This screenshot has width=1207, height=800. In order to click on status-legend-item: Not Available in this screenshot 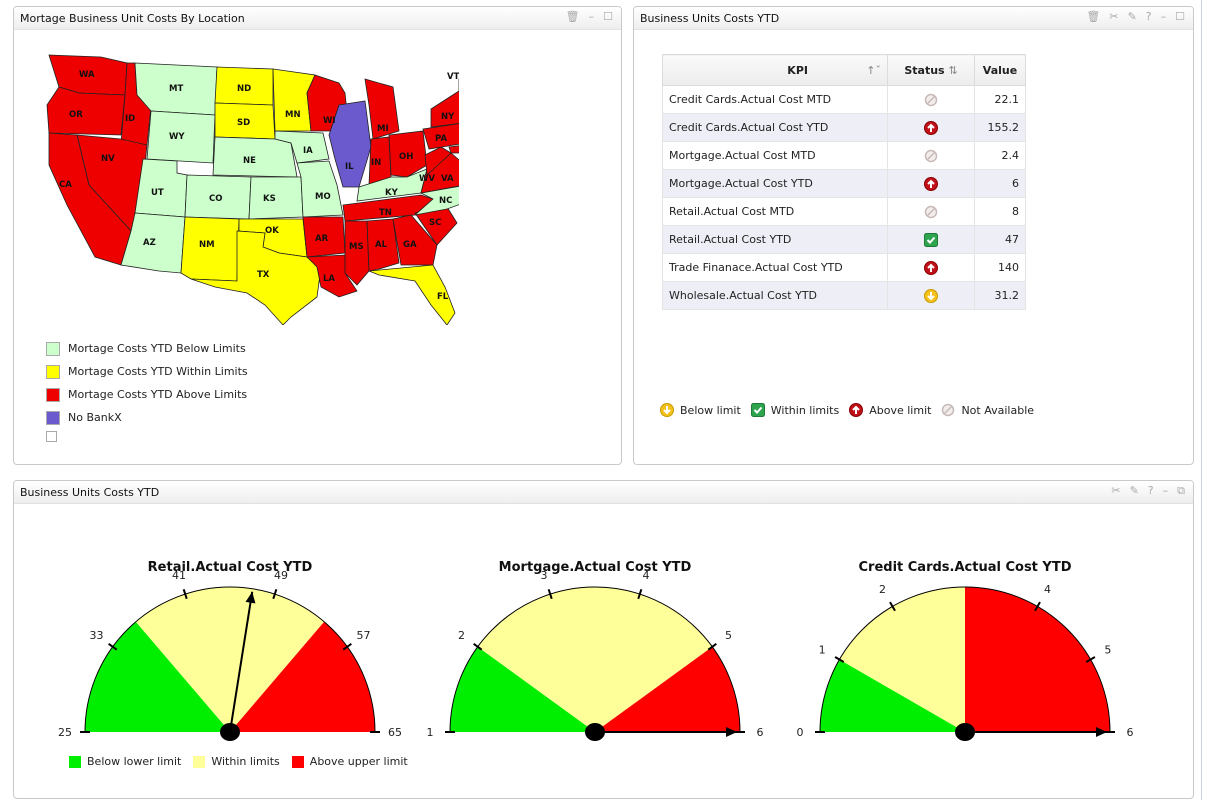, I will do `click(987, 410)`.